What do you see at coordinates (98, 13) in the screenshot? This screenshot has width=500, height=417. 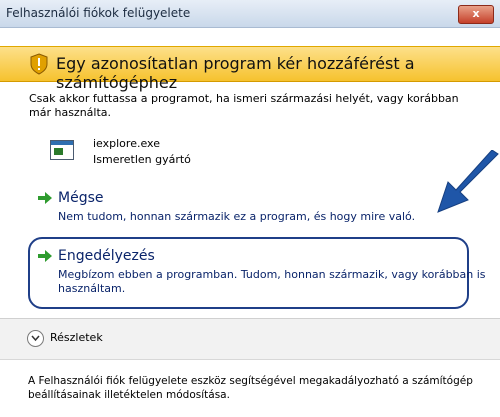 I see `window-title: Felhasználói fiókok felügyelete` at bounding box center [98, 13].